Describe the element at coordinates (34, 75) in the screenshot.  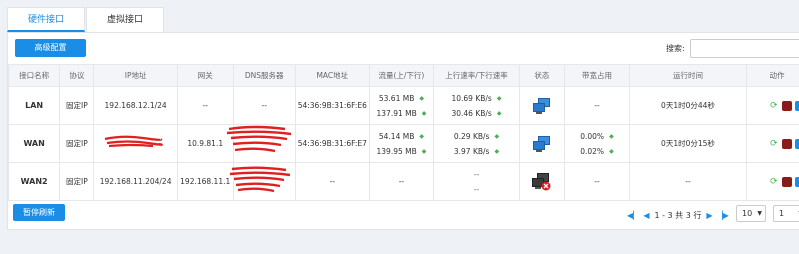
I see `col-header-name: 接口名称` at that location.